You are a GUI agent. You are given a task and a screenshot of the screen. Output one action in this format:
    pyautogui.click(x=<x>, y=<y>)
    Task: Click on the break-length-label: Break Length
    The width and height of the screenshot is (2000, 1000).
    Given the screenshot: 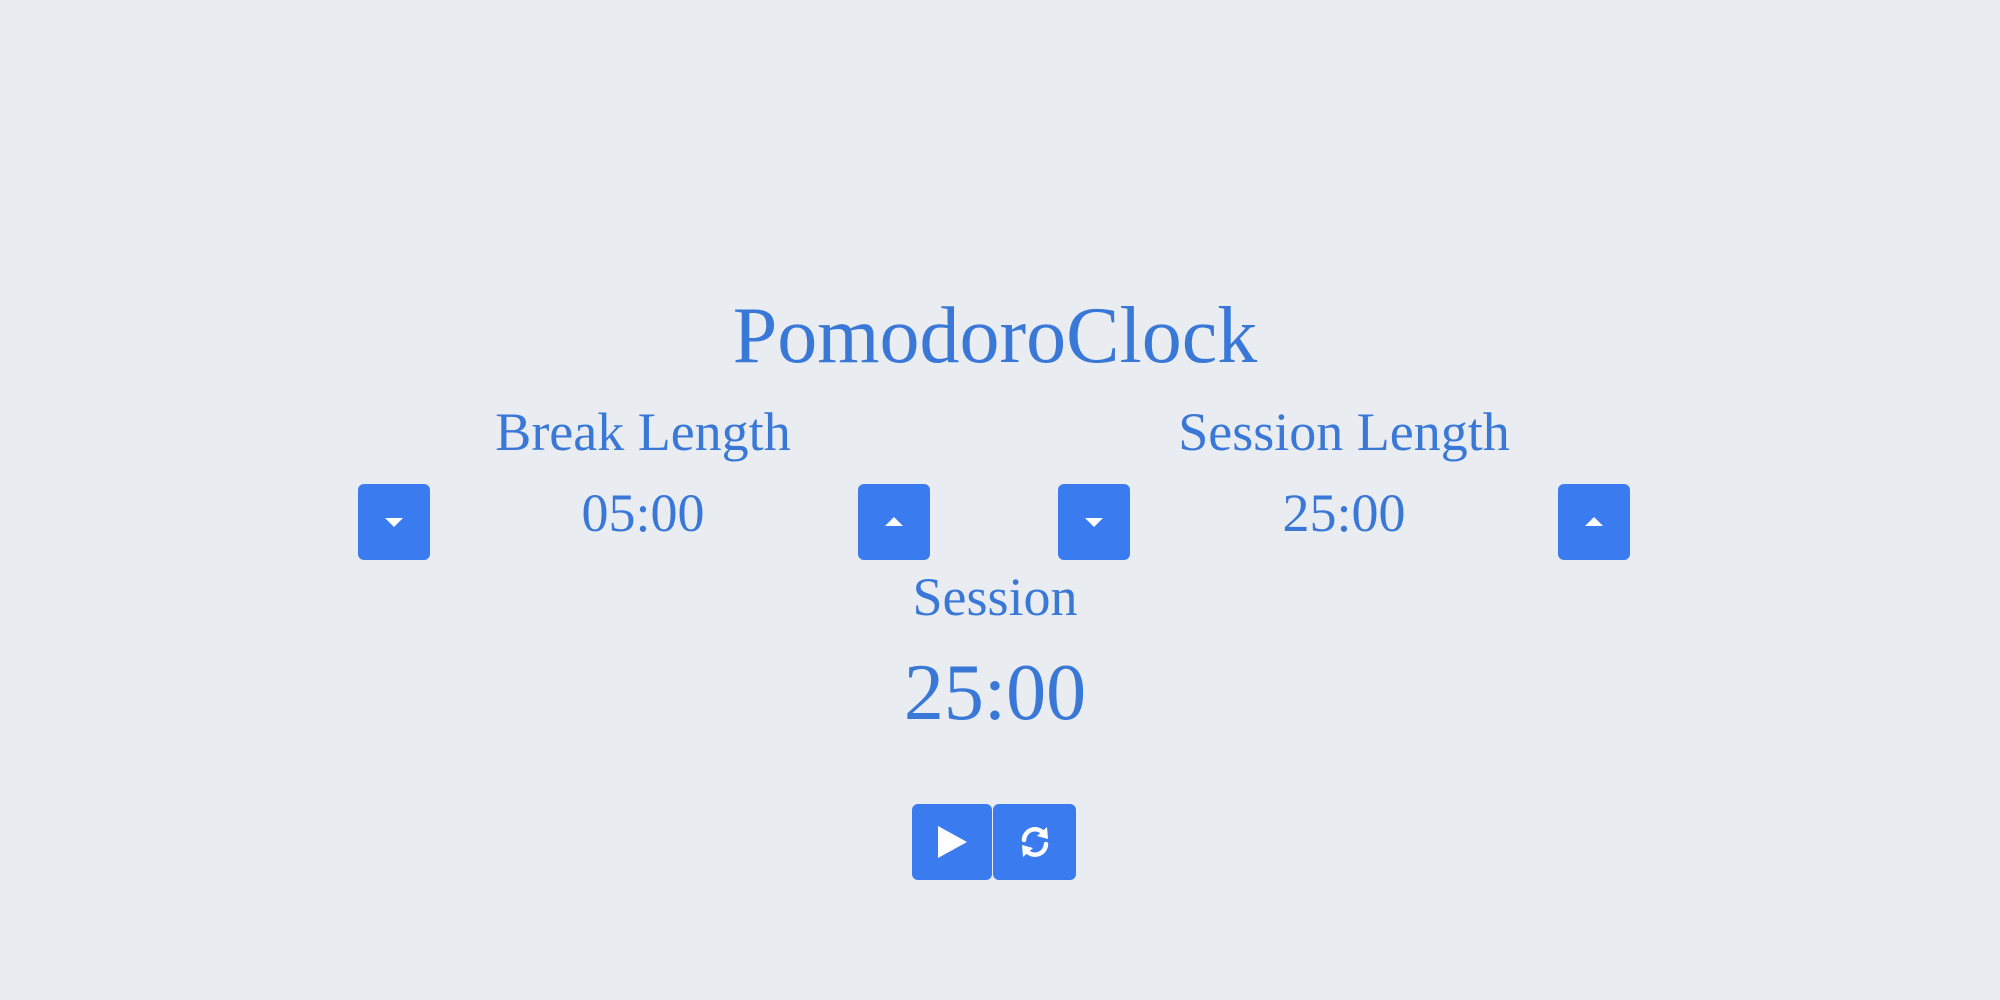 What is the action you would take?
    pyautogui.click(x=643, y=432)
    